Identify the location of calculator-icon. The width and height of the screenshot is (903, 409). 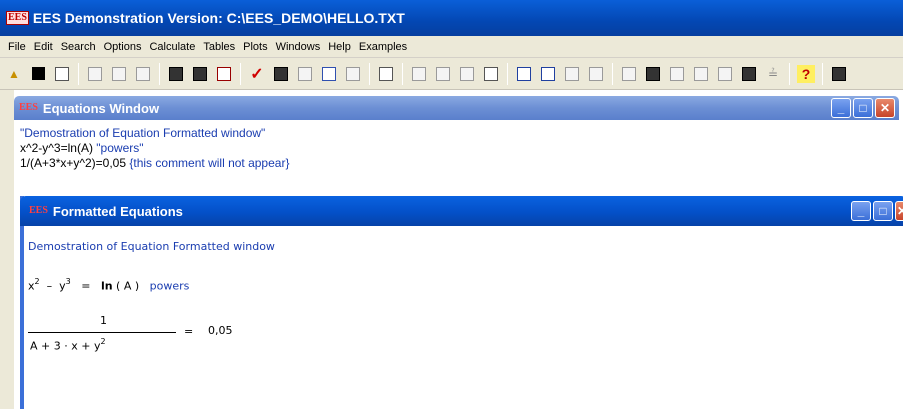
(839, 74).